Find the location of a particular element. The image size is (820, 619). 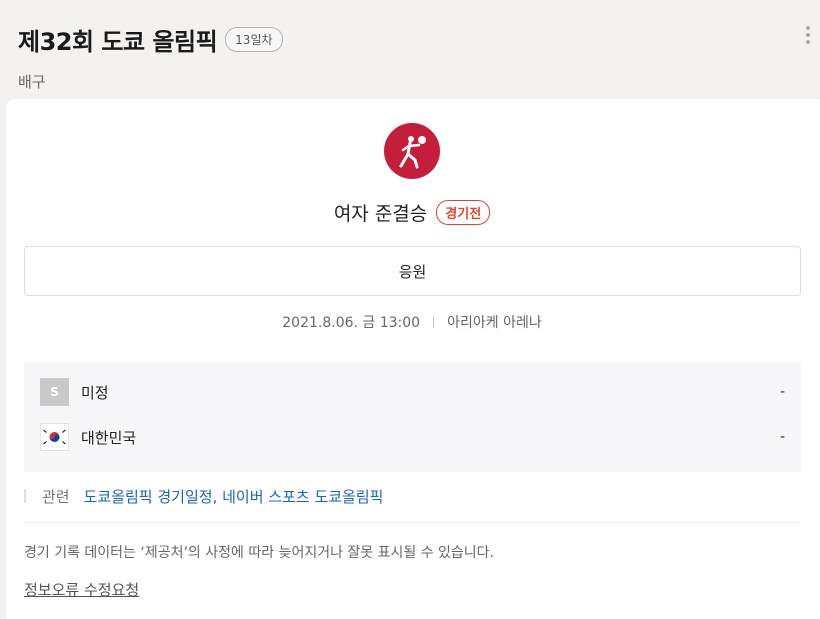

page-title: 제32회 도쿄 올림픽 is located at coordinates (118, 42).